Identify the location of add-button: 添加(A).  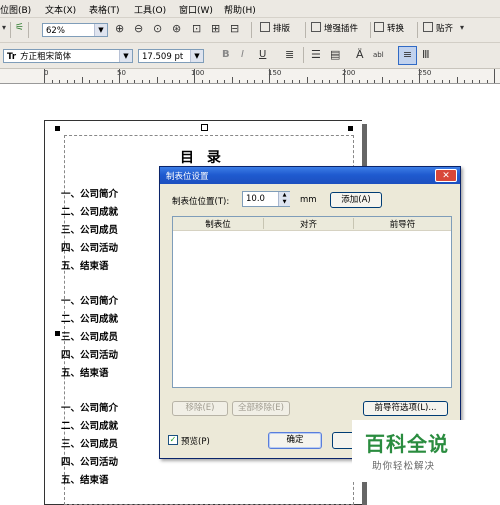
(356, 200).